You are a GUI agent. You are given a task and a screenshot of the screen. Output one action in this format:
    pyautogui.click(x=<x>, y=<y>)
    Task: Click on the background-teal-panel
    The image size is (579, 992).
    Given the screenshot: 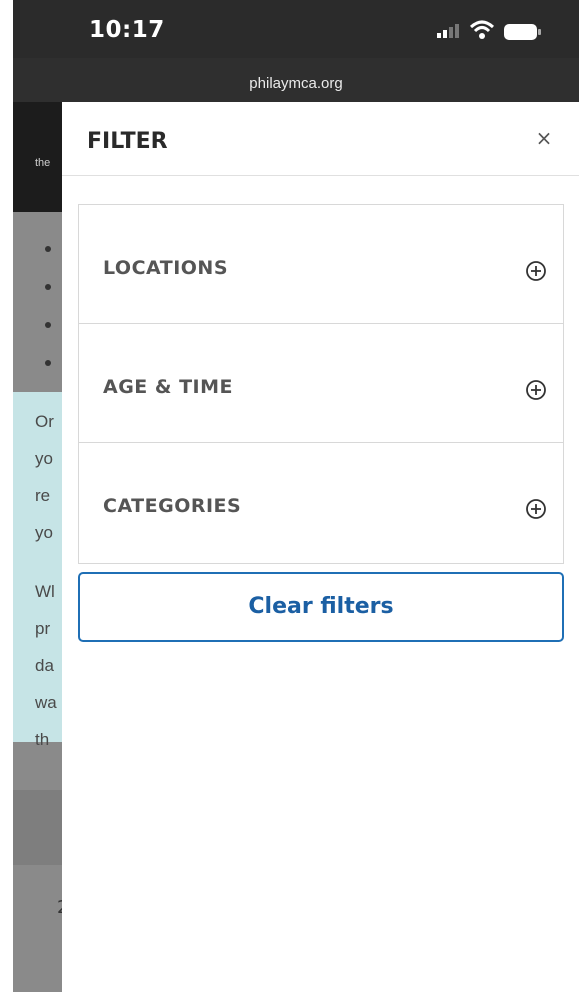 What is the action you would take?
    pyautogui.click(x=38, y=567)
    